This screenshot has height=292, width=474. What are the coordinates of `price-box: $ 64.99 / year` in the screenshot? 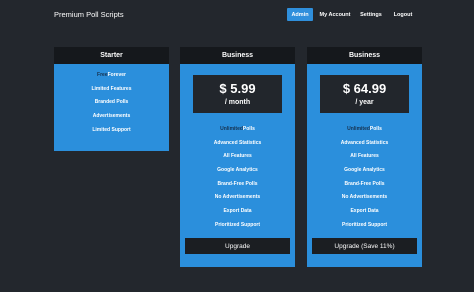 It's located at (364, 94).